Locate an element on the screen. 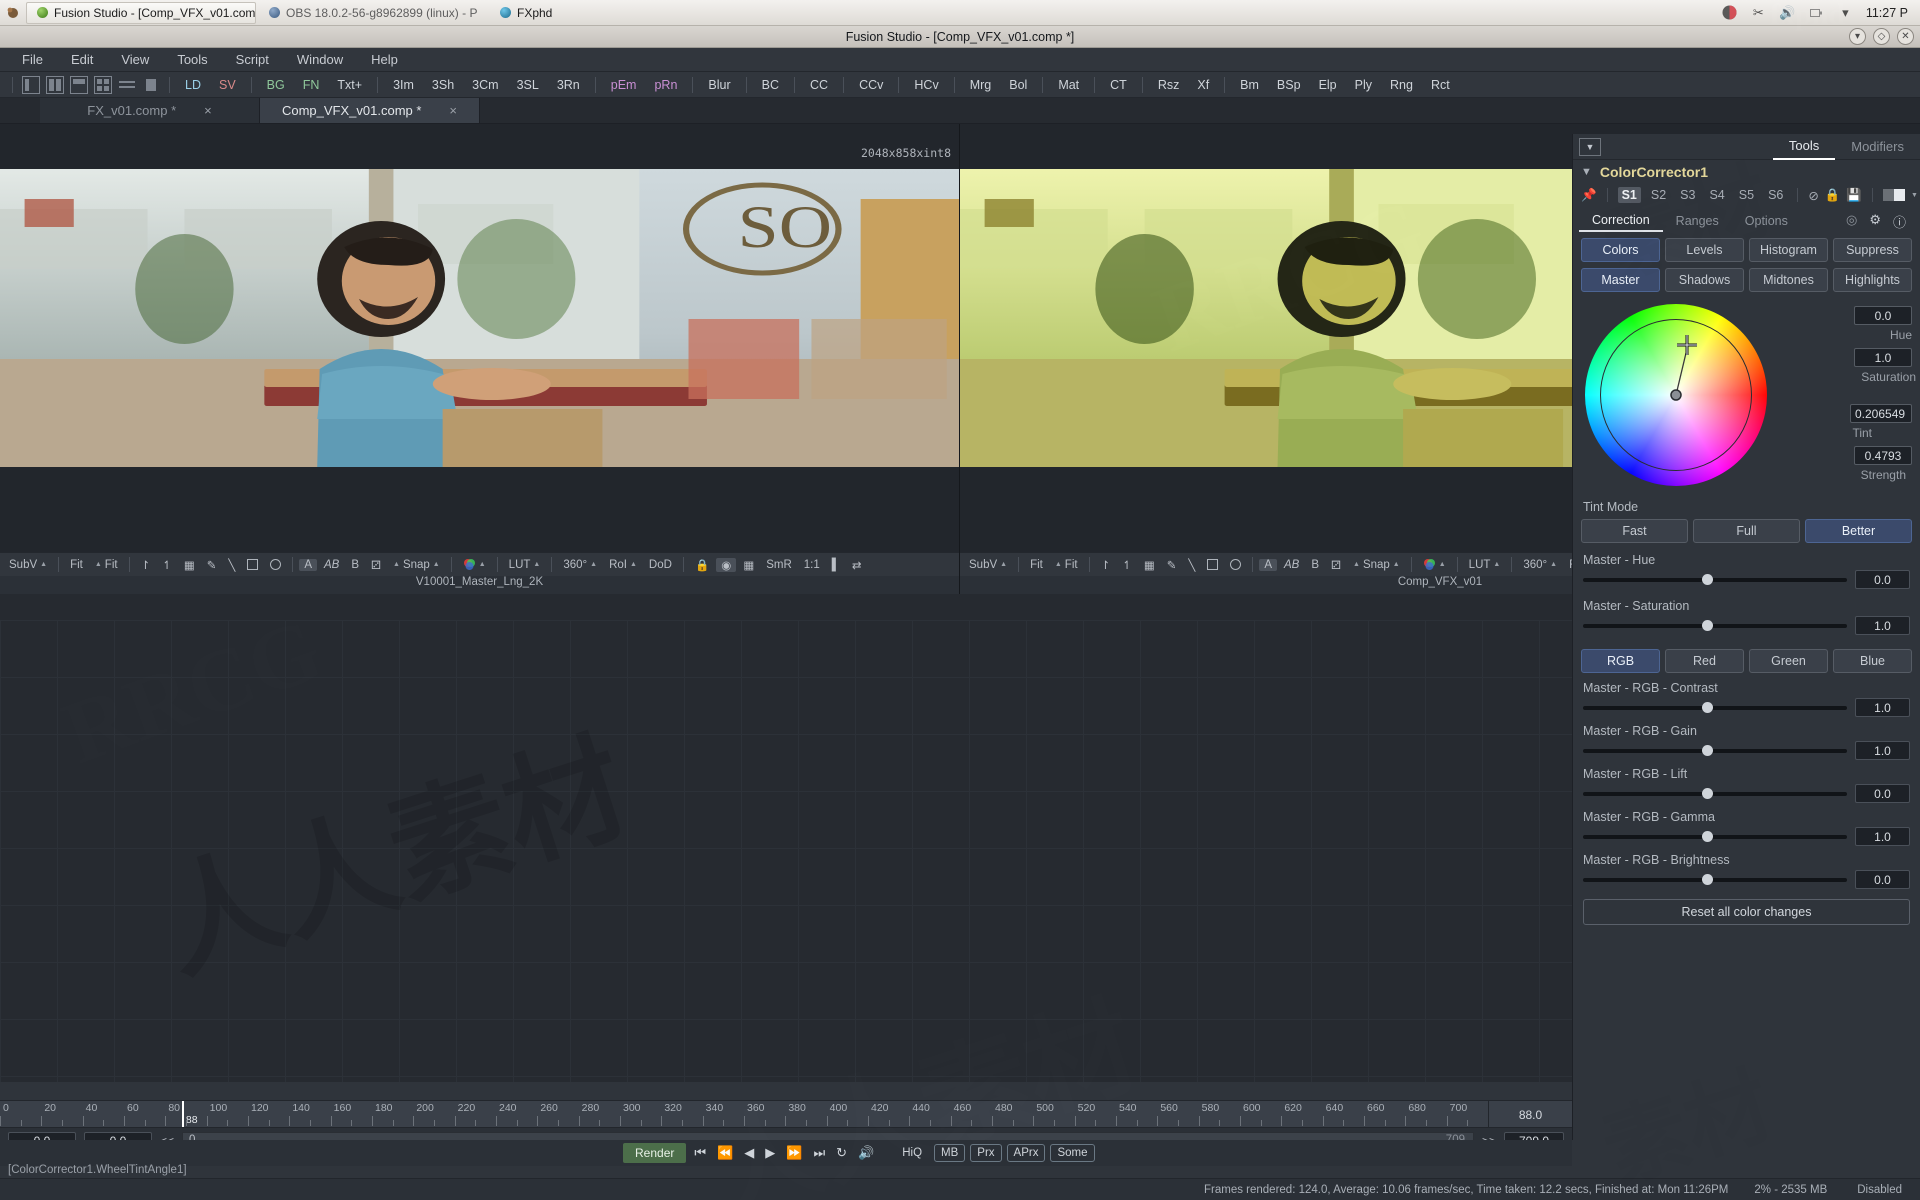 The image size is (1920, 1200). layout-wide-icon is located at coordinates (79, 84).